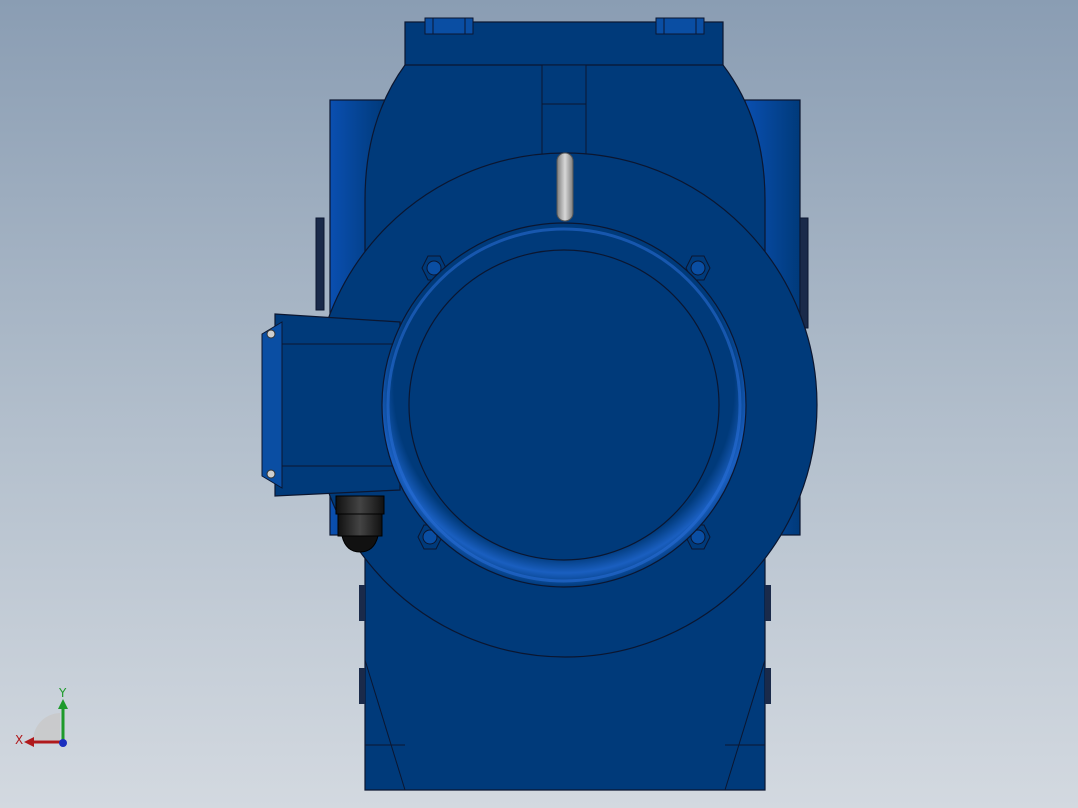 This screenshot has height=808, width=1078. I want to click on y-axis-head, so click(63, 704).